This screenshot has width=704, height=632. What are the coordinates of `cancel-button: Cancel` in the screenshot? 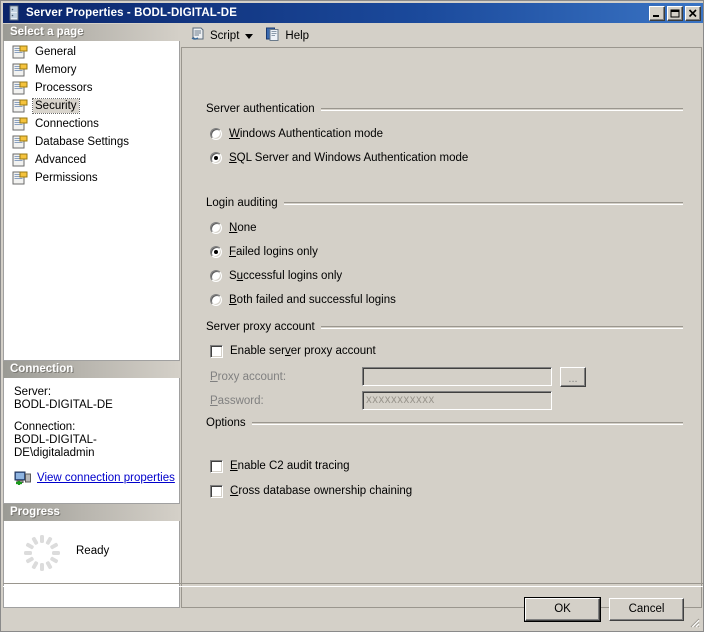 It's located at (646, 609).